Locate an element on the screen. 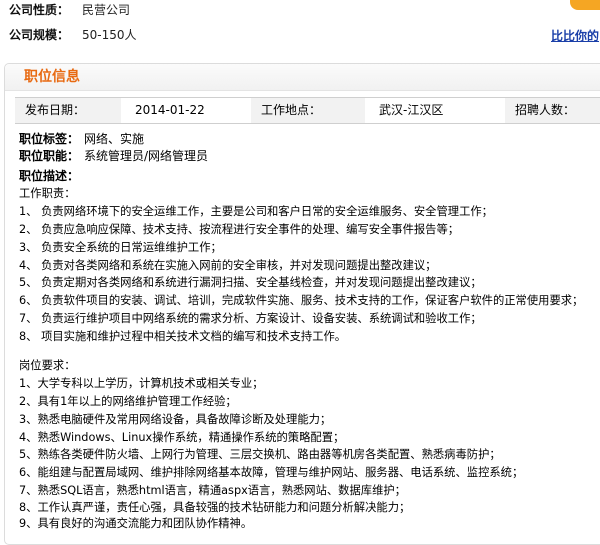 This screenshot has height=545, width=600. location-label: 工作地点： is located at coordinates (308, 110).